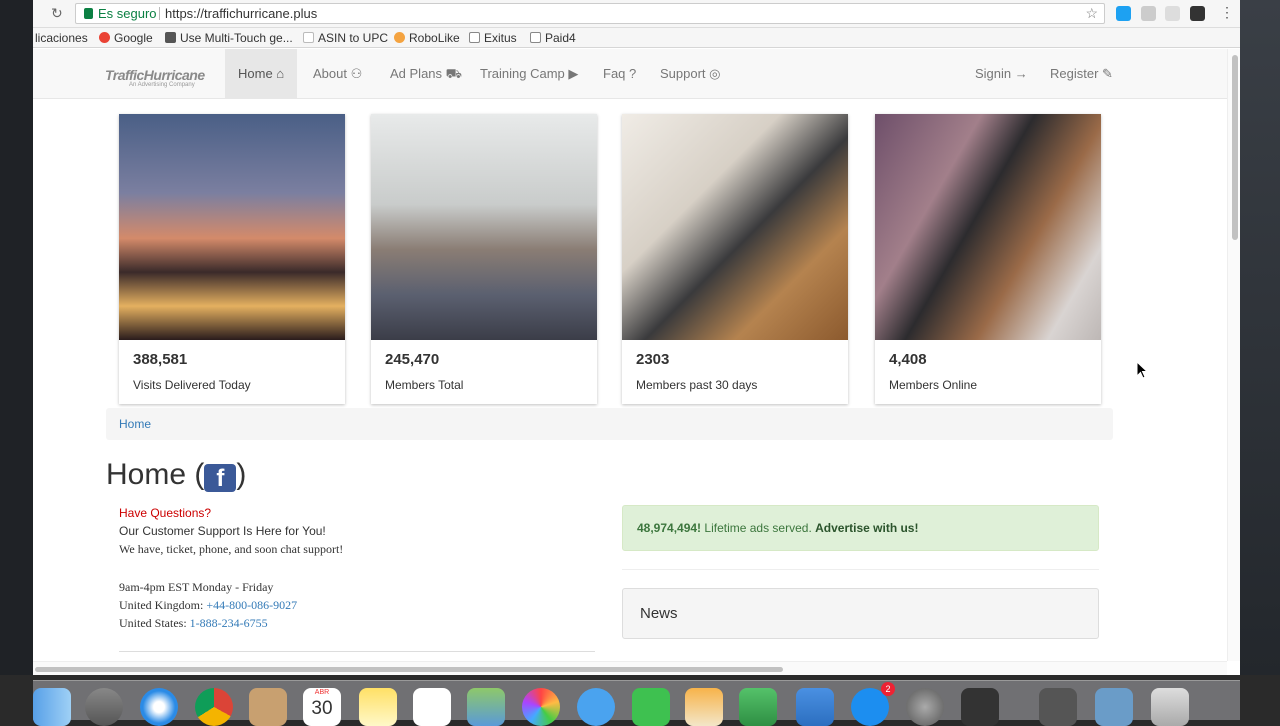 Image resolution: width=1280 pixels, height=726 pixels. I want to click on folder-stack-icon, so click(1114, 707).